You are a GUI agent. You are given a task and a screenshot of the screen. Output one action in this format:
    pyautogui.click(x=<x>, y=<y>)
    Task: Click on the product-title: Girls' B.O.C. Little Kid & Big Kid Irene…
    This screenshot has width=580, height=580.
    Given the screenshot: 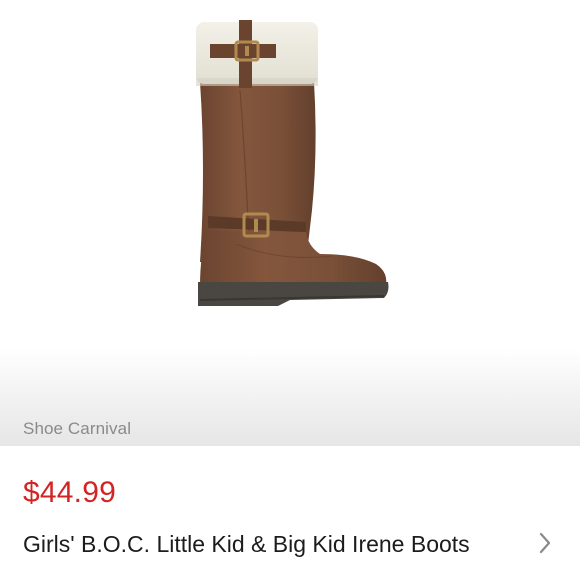 What is the action you would take?
    pyautogui.click(x=246, y=544)
    